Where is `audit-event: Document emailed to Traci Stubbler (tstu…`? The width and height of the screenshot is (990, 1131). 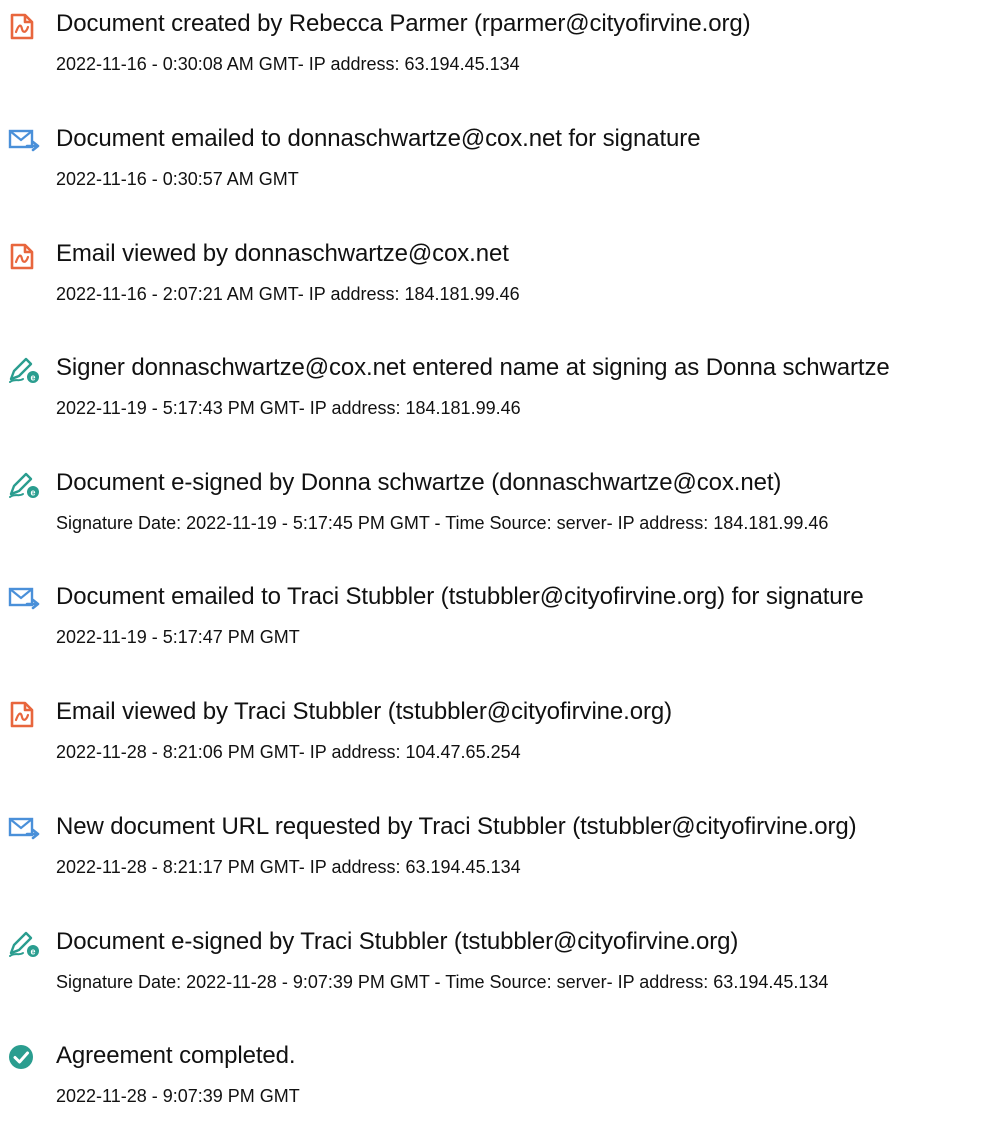
audit-event: Document emailed to Traci Stubbler (tstu… is located at coordinates (495, 627).